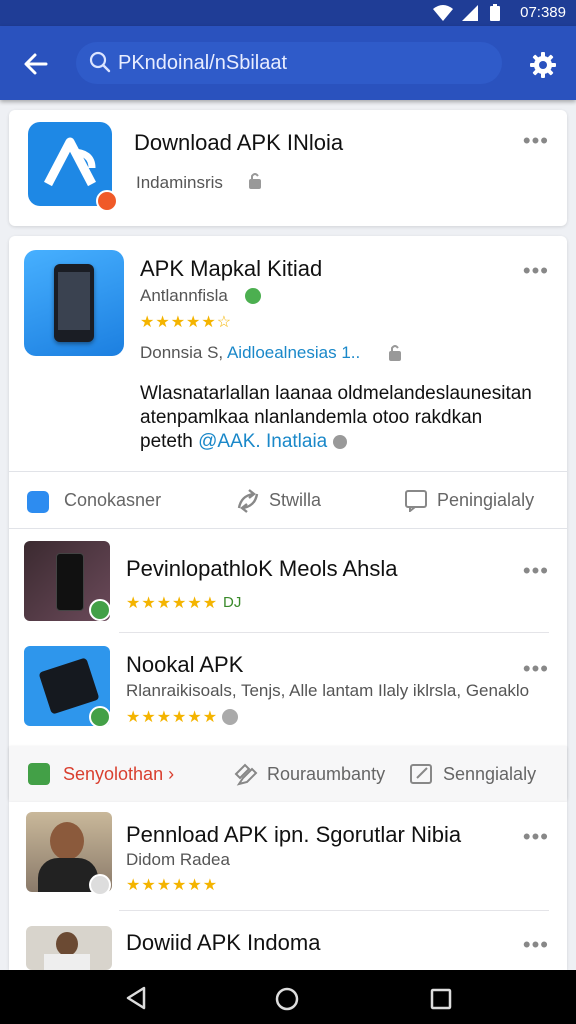  I want to click on back-arrow-icon, so click(36, 64).